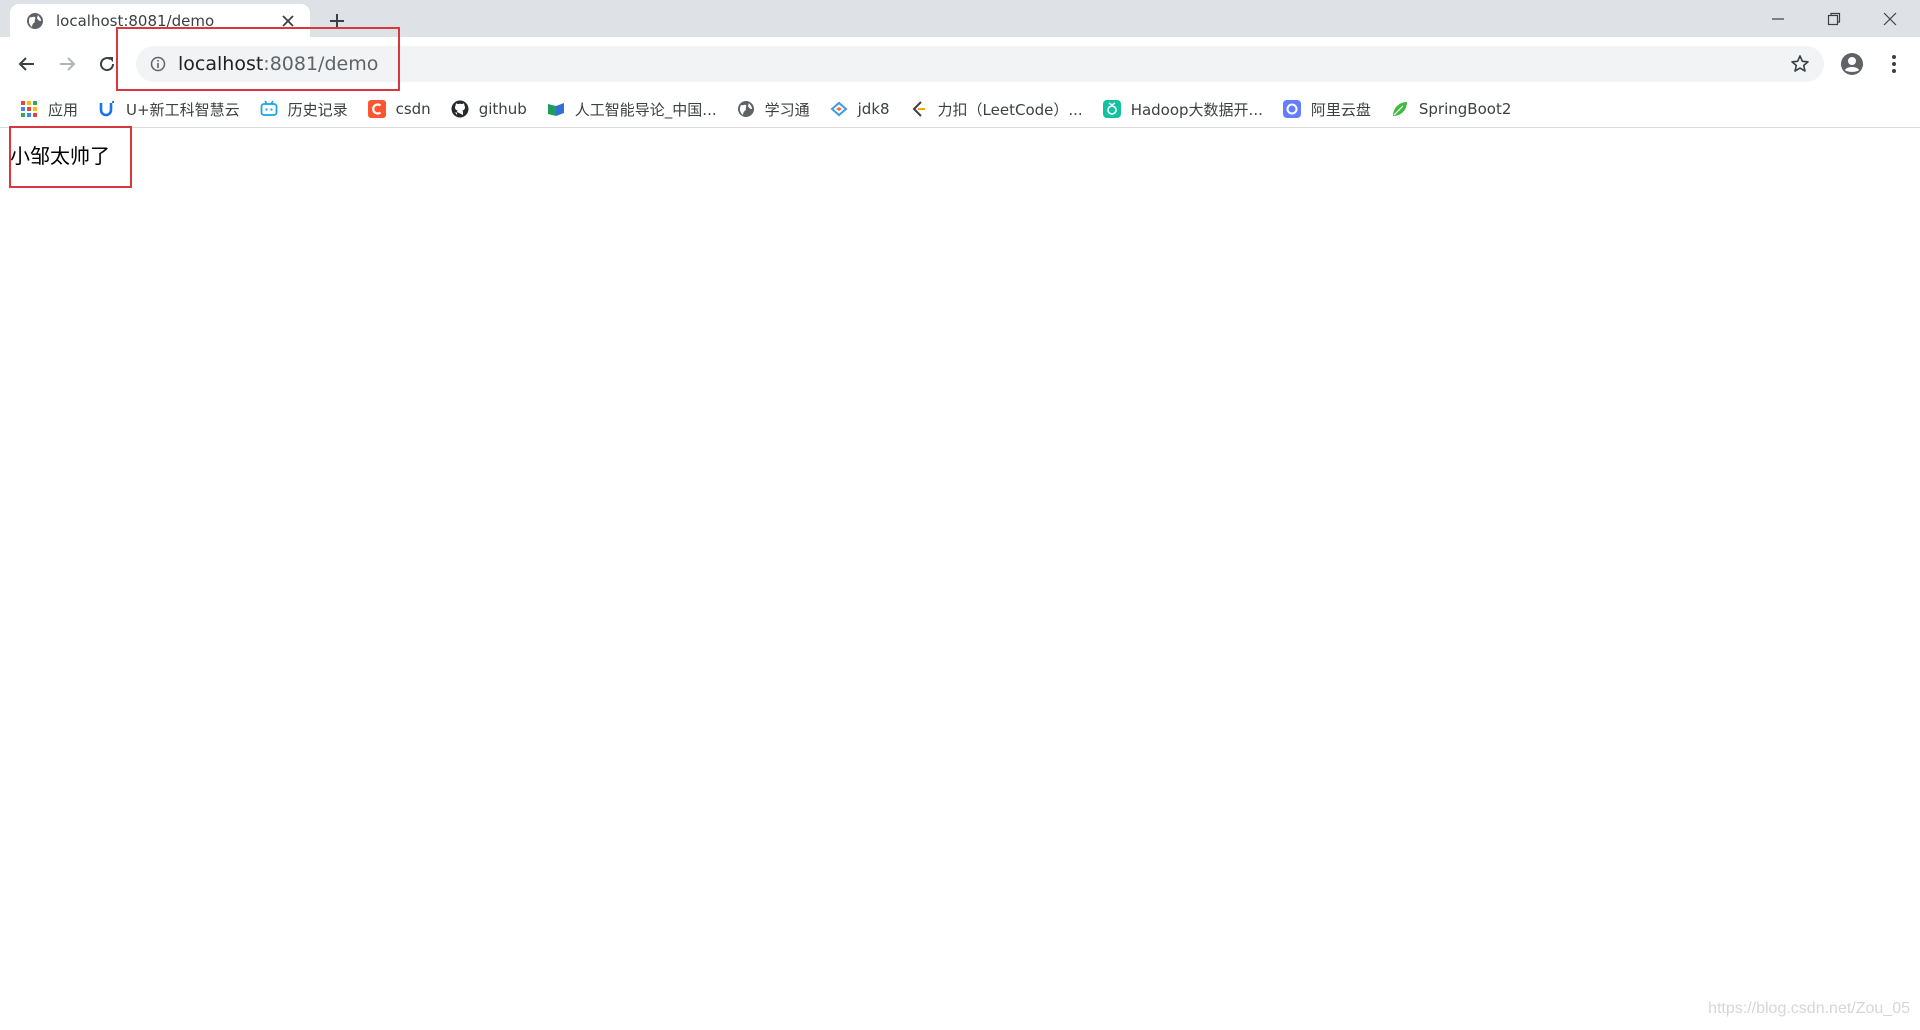 The image size is (1920, 1030). I want to click on window-close-button, so click(1890, 18).